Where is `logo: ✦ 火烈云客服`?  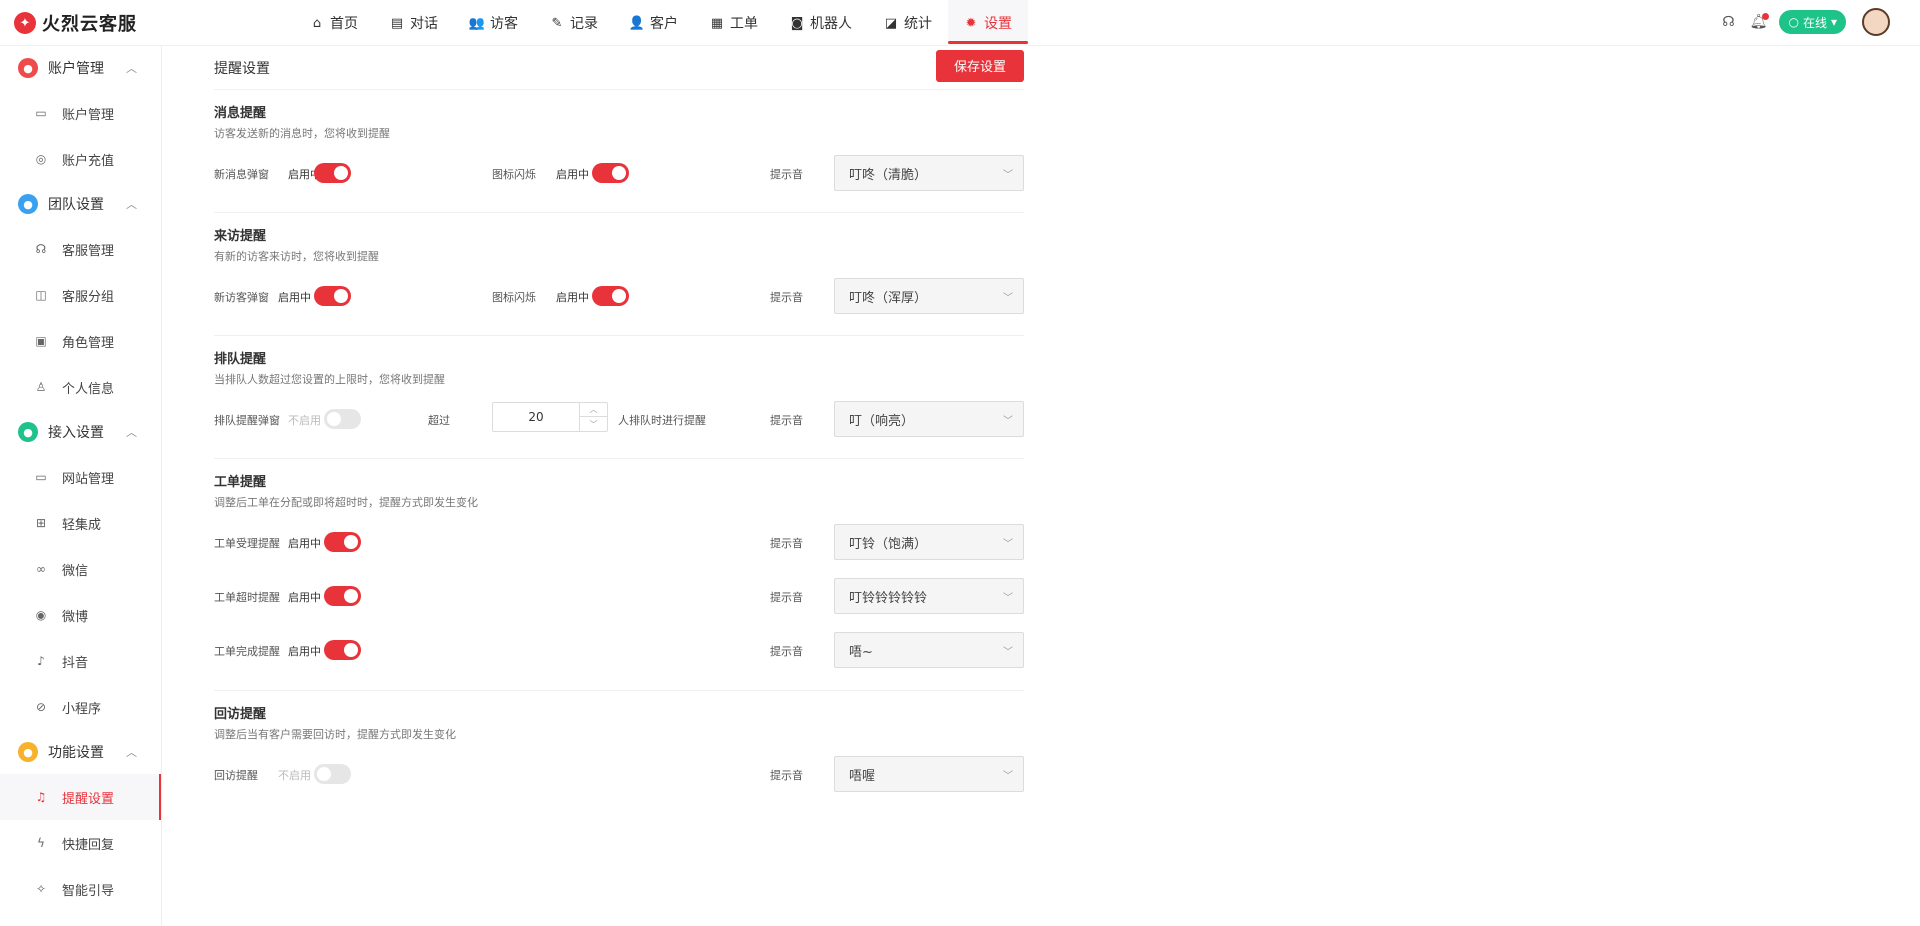 logo: ✦ 火烈云客服 is located at coordinates (75, 23).